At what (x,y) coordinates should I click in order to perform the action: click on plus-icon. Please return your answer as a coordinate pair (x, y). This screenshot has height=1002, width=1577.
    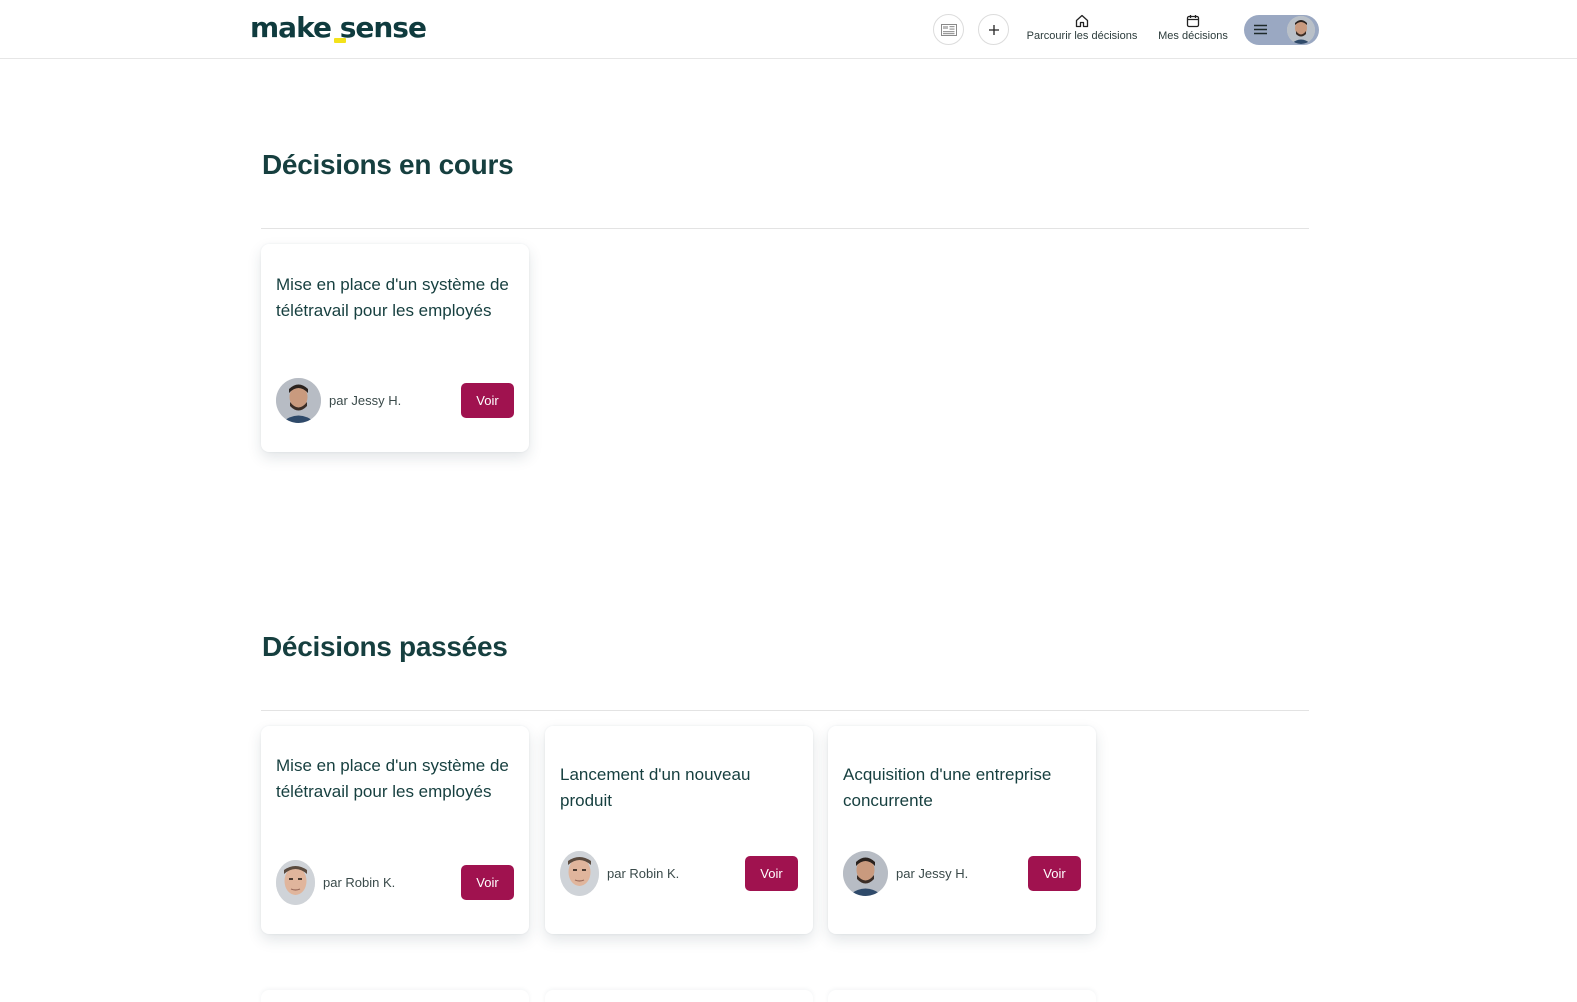
    Looking at the image, I should click on (993, 29).